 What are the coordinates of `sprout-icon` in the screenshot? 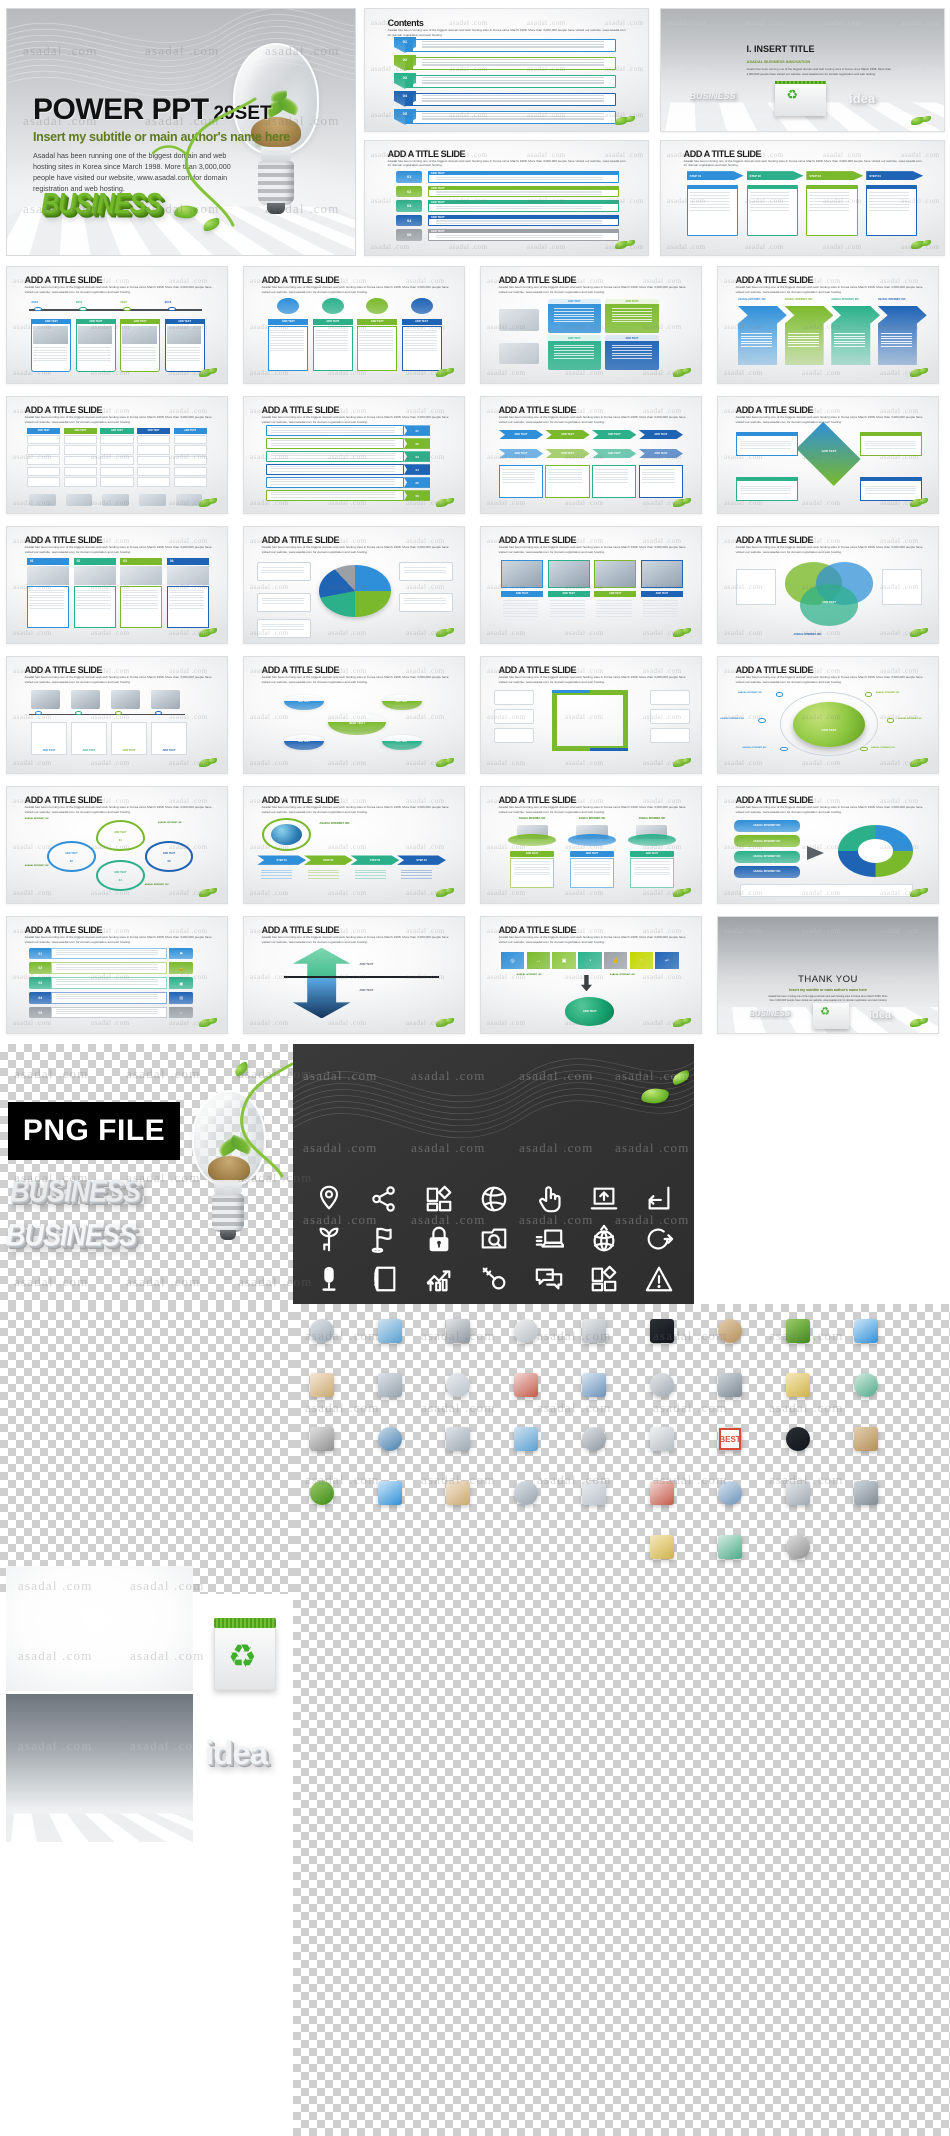 It's located at (328, 1239).